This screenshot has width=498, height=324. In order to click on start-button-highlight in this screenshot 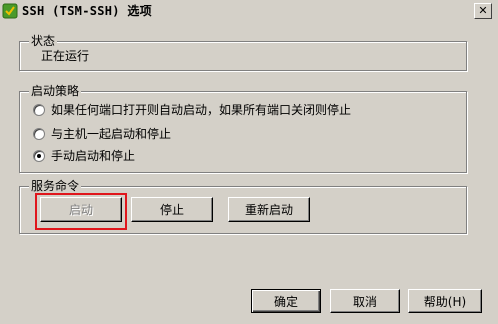, I will do `click(81, 211)`.